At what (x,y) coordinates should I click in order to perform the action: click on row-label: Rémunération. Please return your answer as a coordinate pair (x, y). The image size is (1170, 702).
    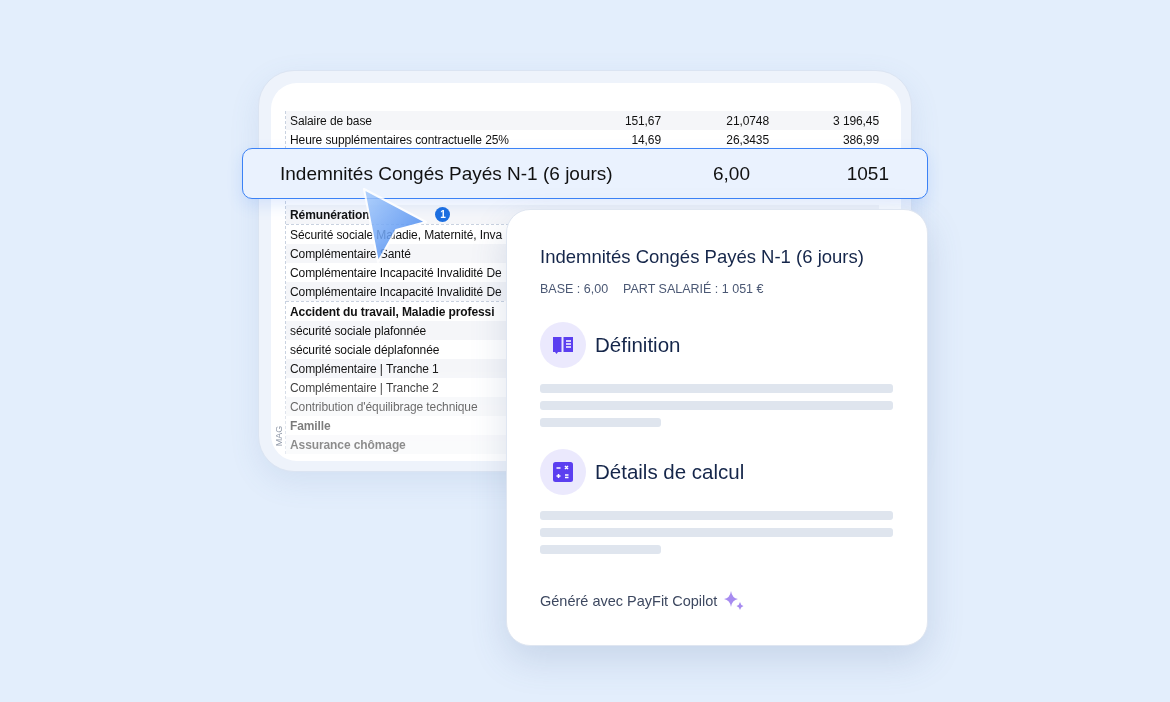
    Looking at the image, I should click on (330, 214).